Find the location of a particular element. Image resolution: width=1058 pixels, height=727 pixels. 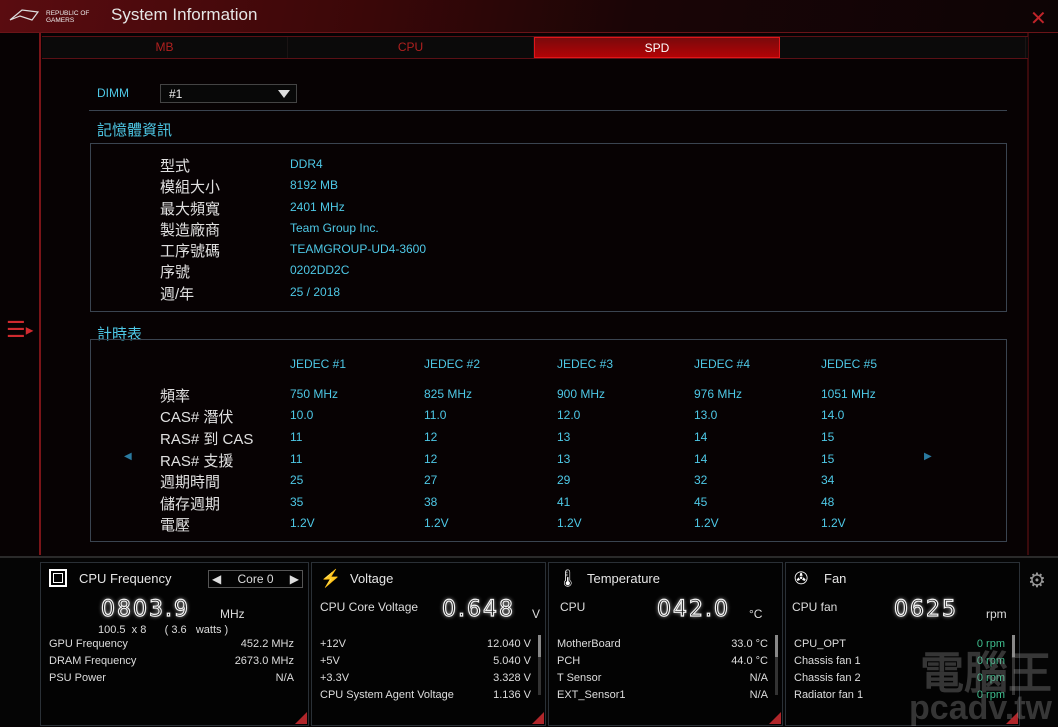

timing-column-header: JEDEC #3 is located at coordinates (585, 364).